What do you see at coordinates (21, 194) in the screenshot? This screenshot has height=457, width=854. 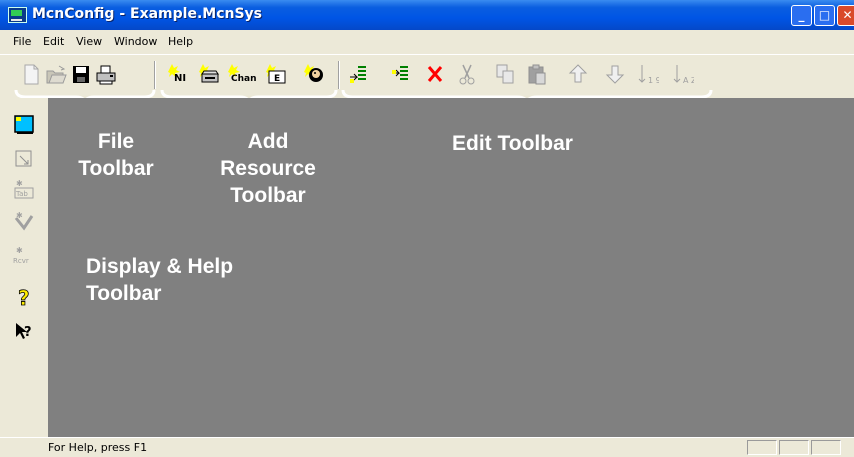 I see `tab-label: Tab` at bounding box center [21, 194].